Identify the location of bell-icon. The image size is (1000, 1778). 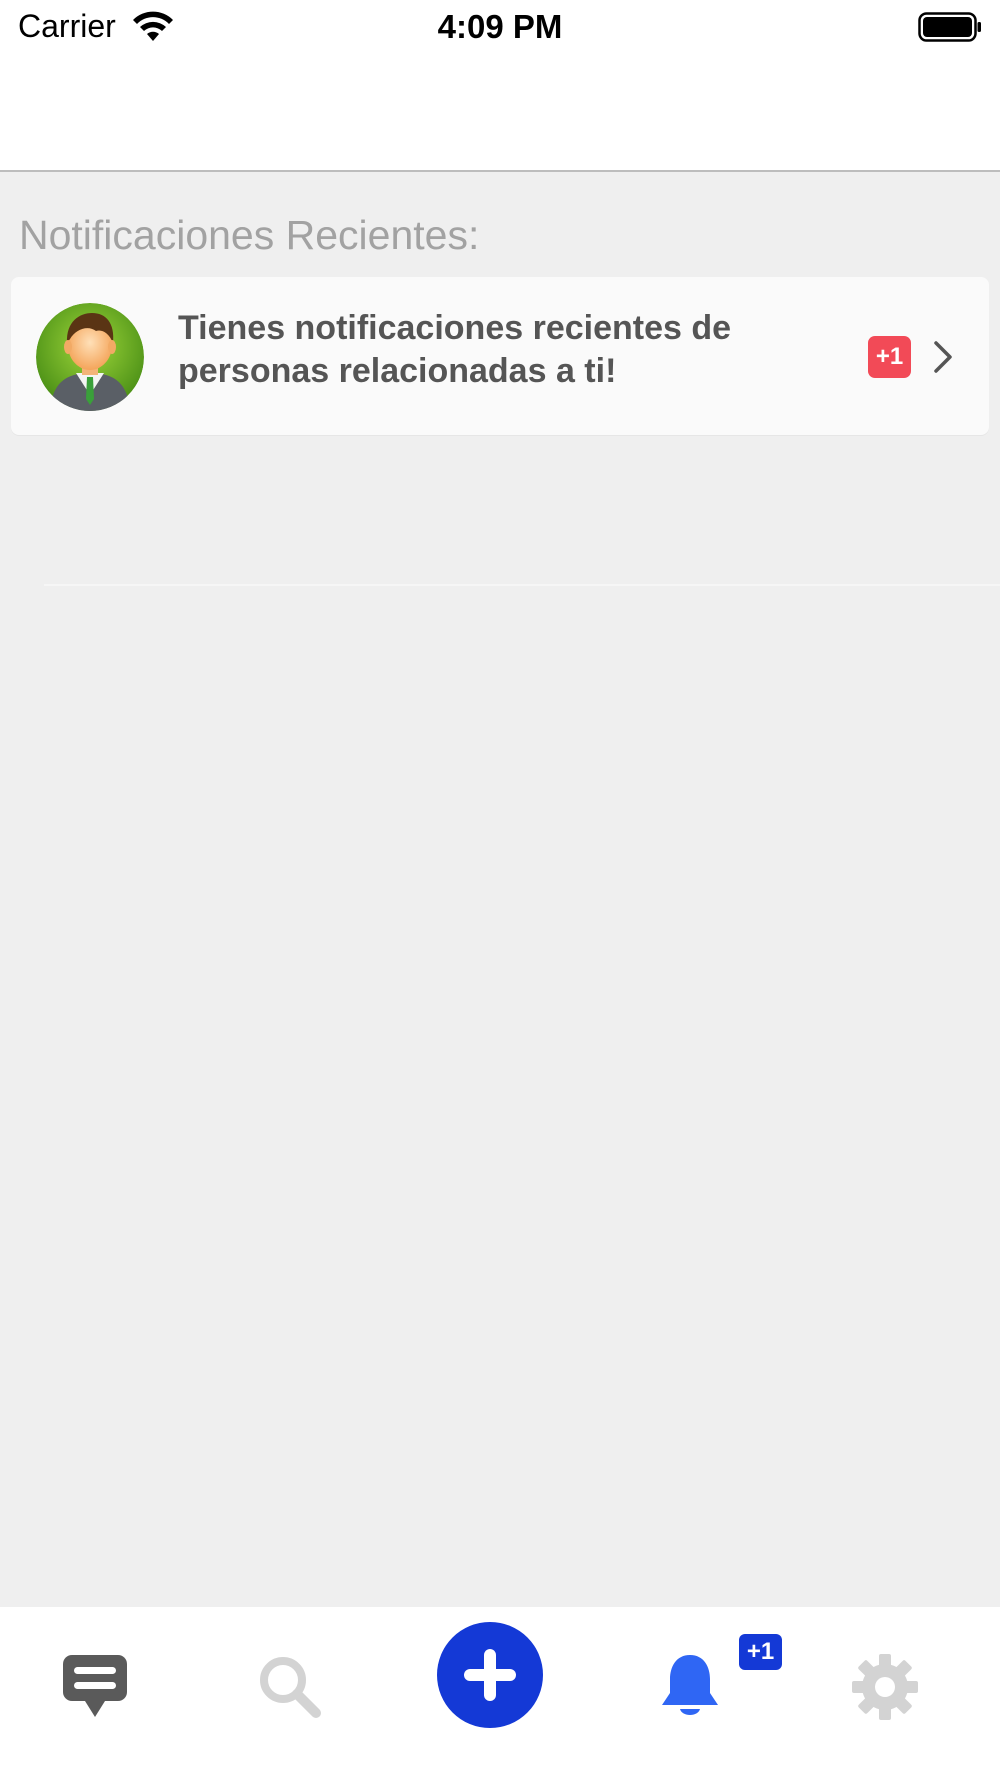
(690, 1685).